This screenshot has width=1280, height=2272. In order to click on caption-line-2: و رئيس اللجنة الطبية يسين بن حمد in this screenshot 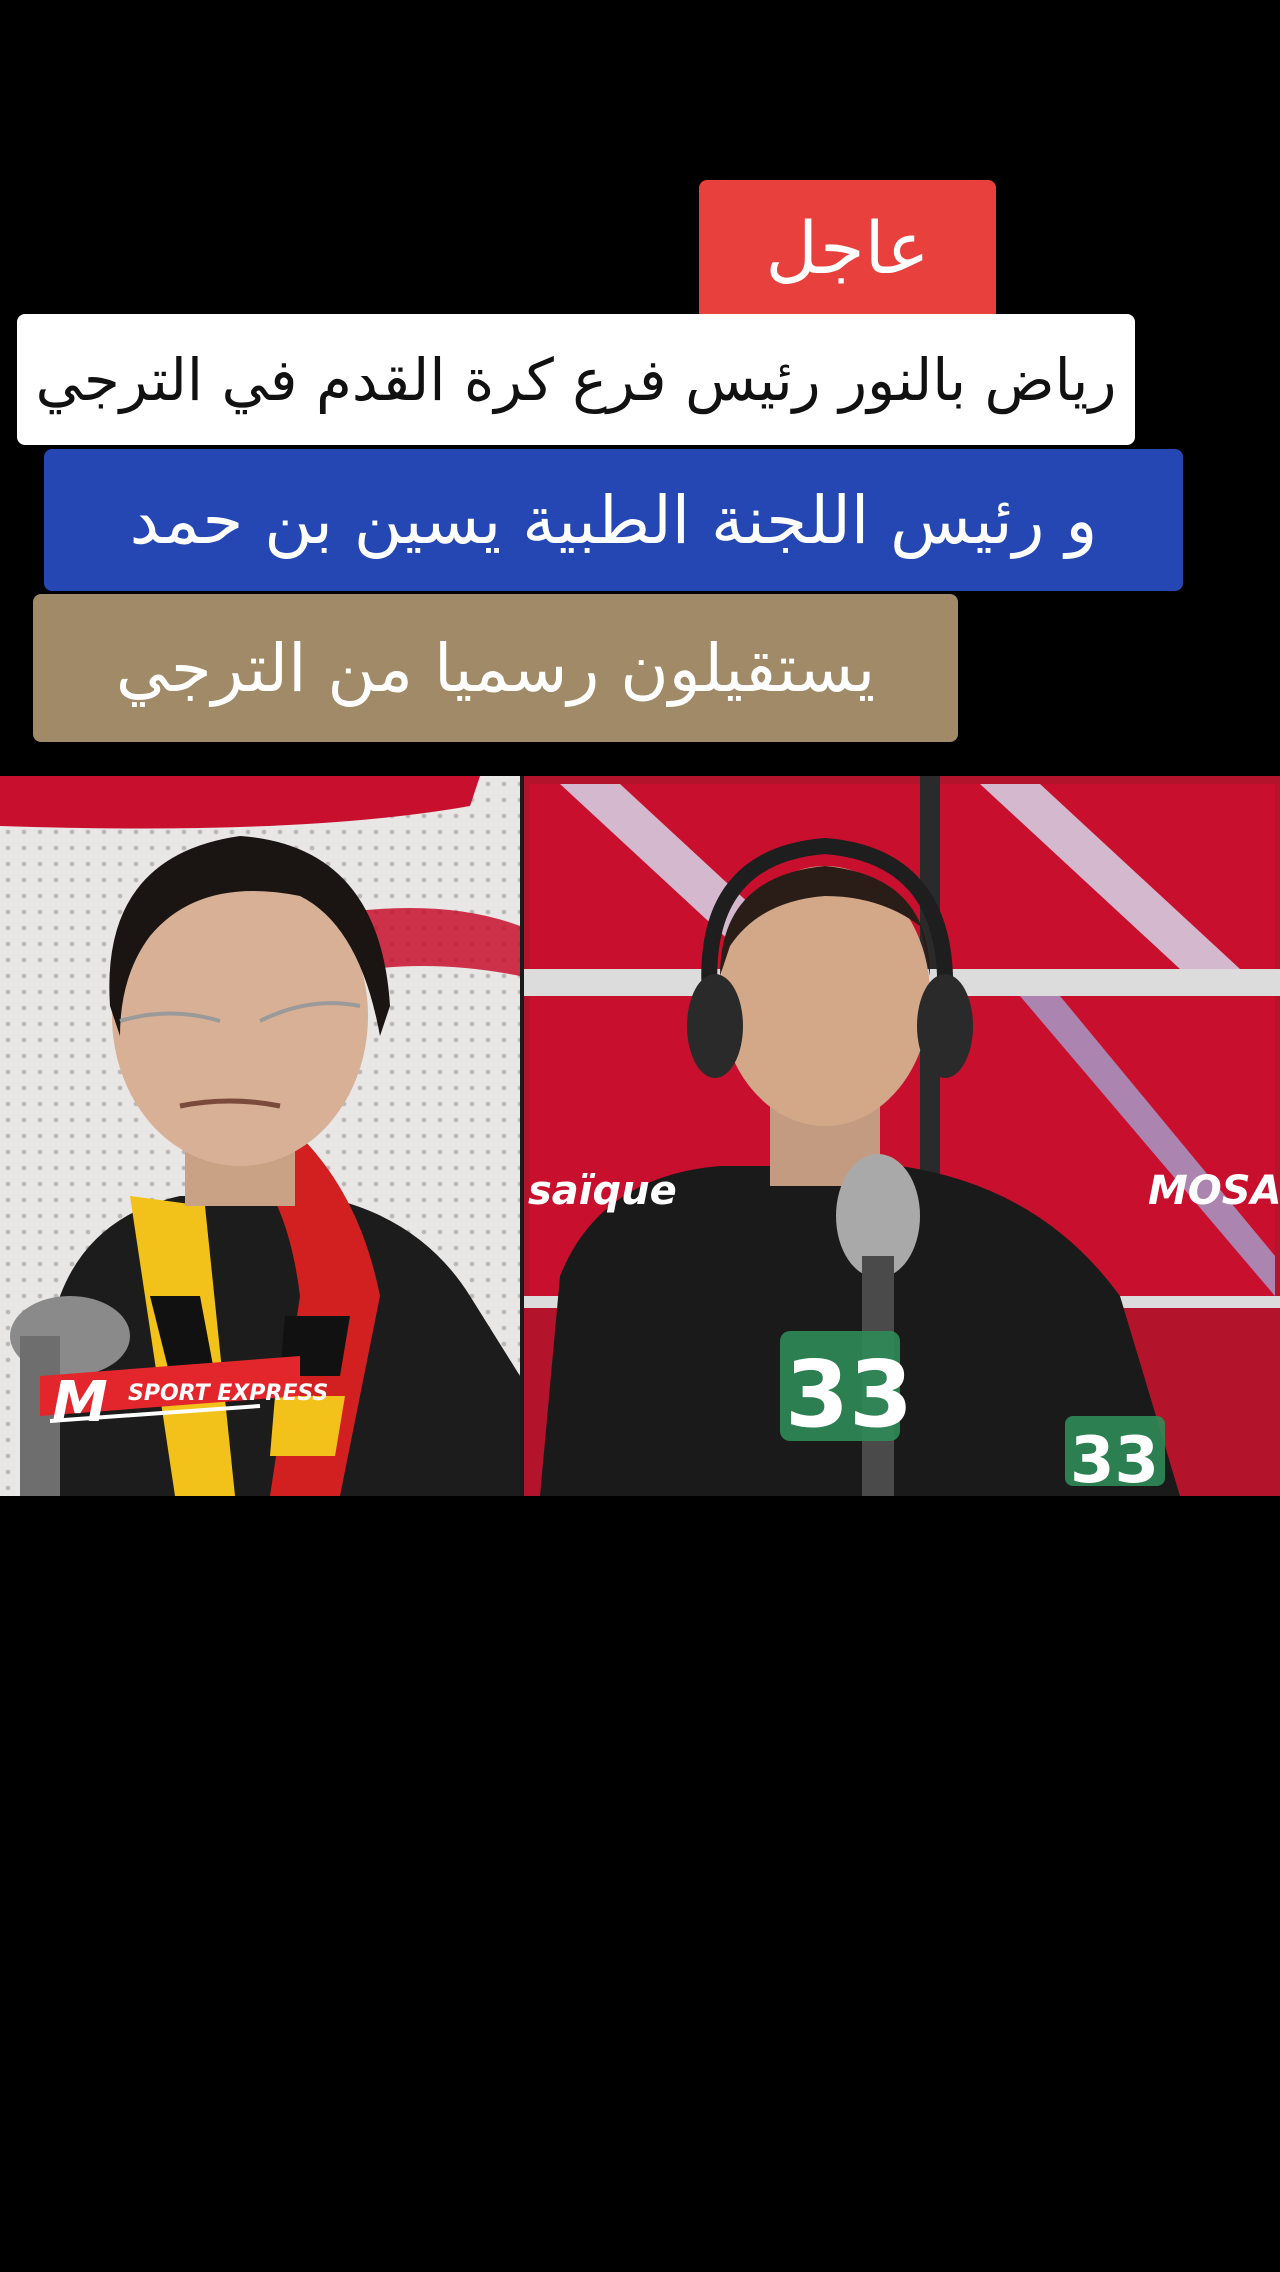, I will do `click(613, 520)`.